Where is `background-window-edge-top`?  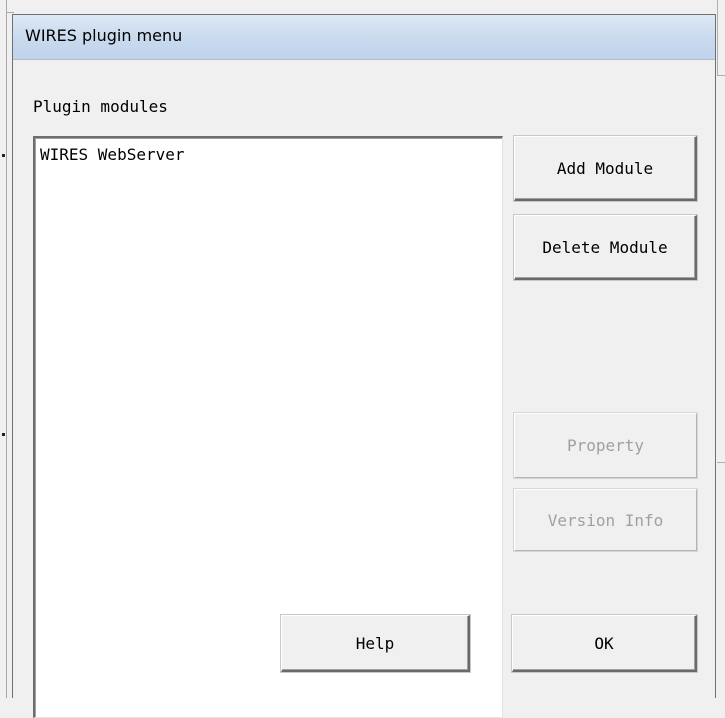 background-window-edge-top is located at coordinates (10, 12).